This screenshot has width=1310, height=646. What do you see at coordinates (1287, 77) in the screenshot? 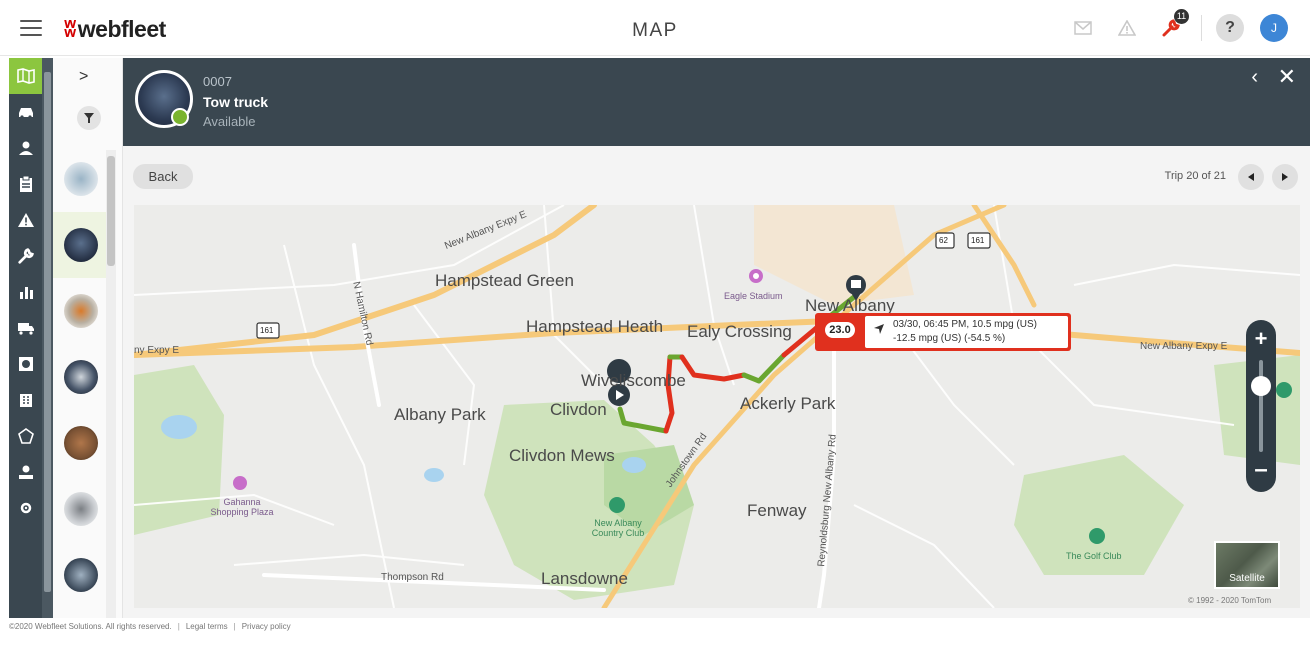
I see `close-icon: ✕` at bounding box center [1287, 77].